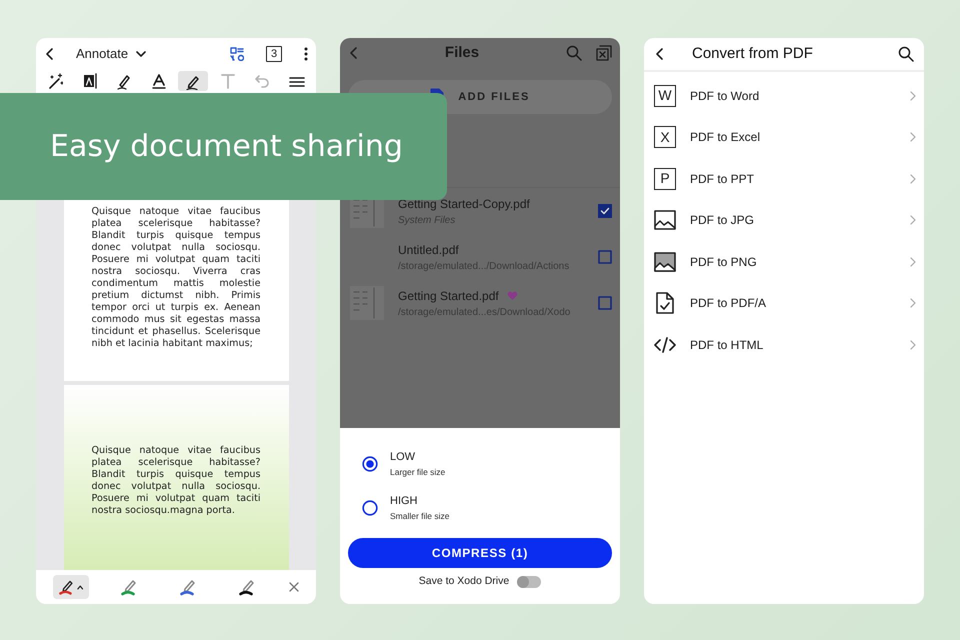  Describe the element at coordinates (462, 52) in the screenshot. I see `screen-title: Files` at that location.